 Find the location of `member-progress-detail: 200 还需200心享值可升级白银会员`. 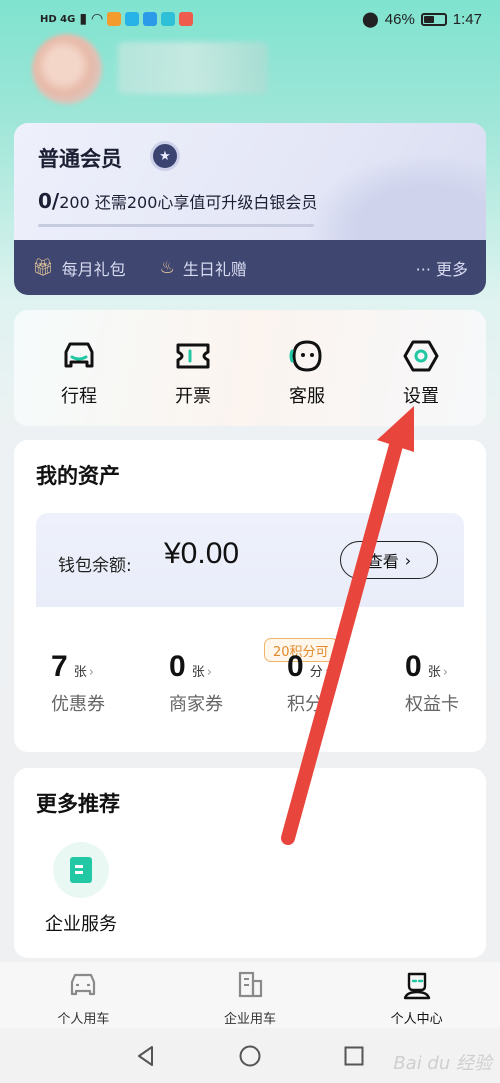

member-progress-detail: 200 还需200心享值可升级白银会员 is located at coordinates (188, 202).